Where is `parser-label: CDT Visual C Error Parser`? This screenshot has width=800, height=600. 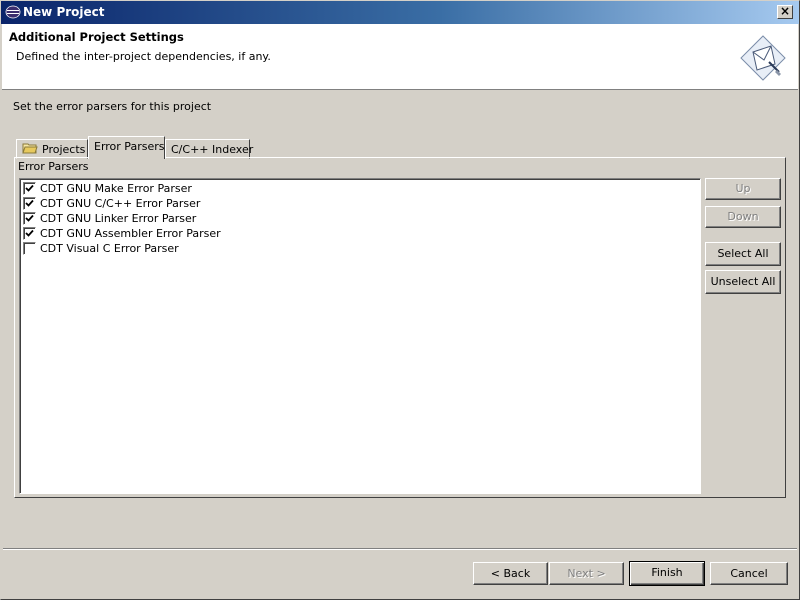 parser-label: CDT Visual C Error Parser is located at coordinates (109, 248).